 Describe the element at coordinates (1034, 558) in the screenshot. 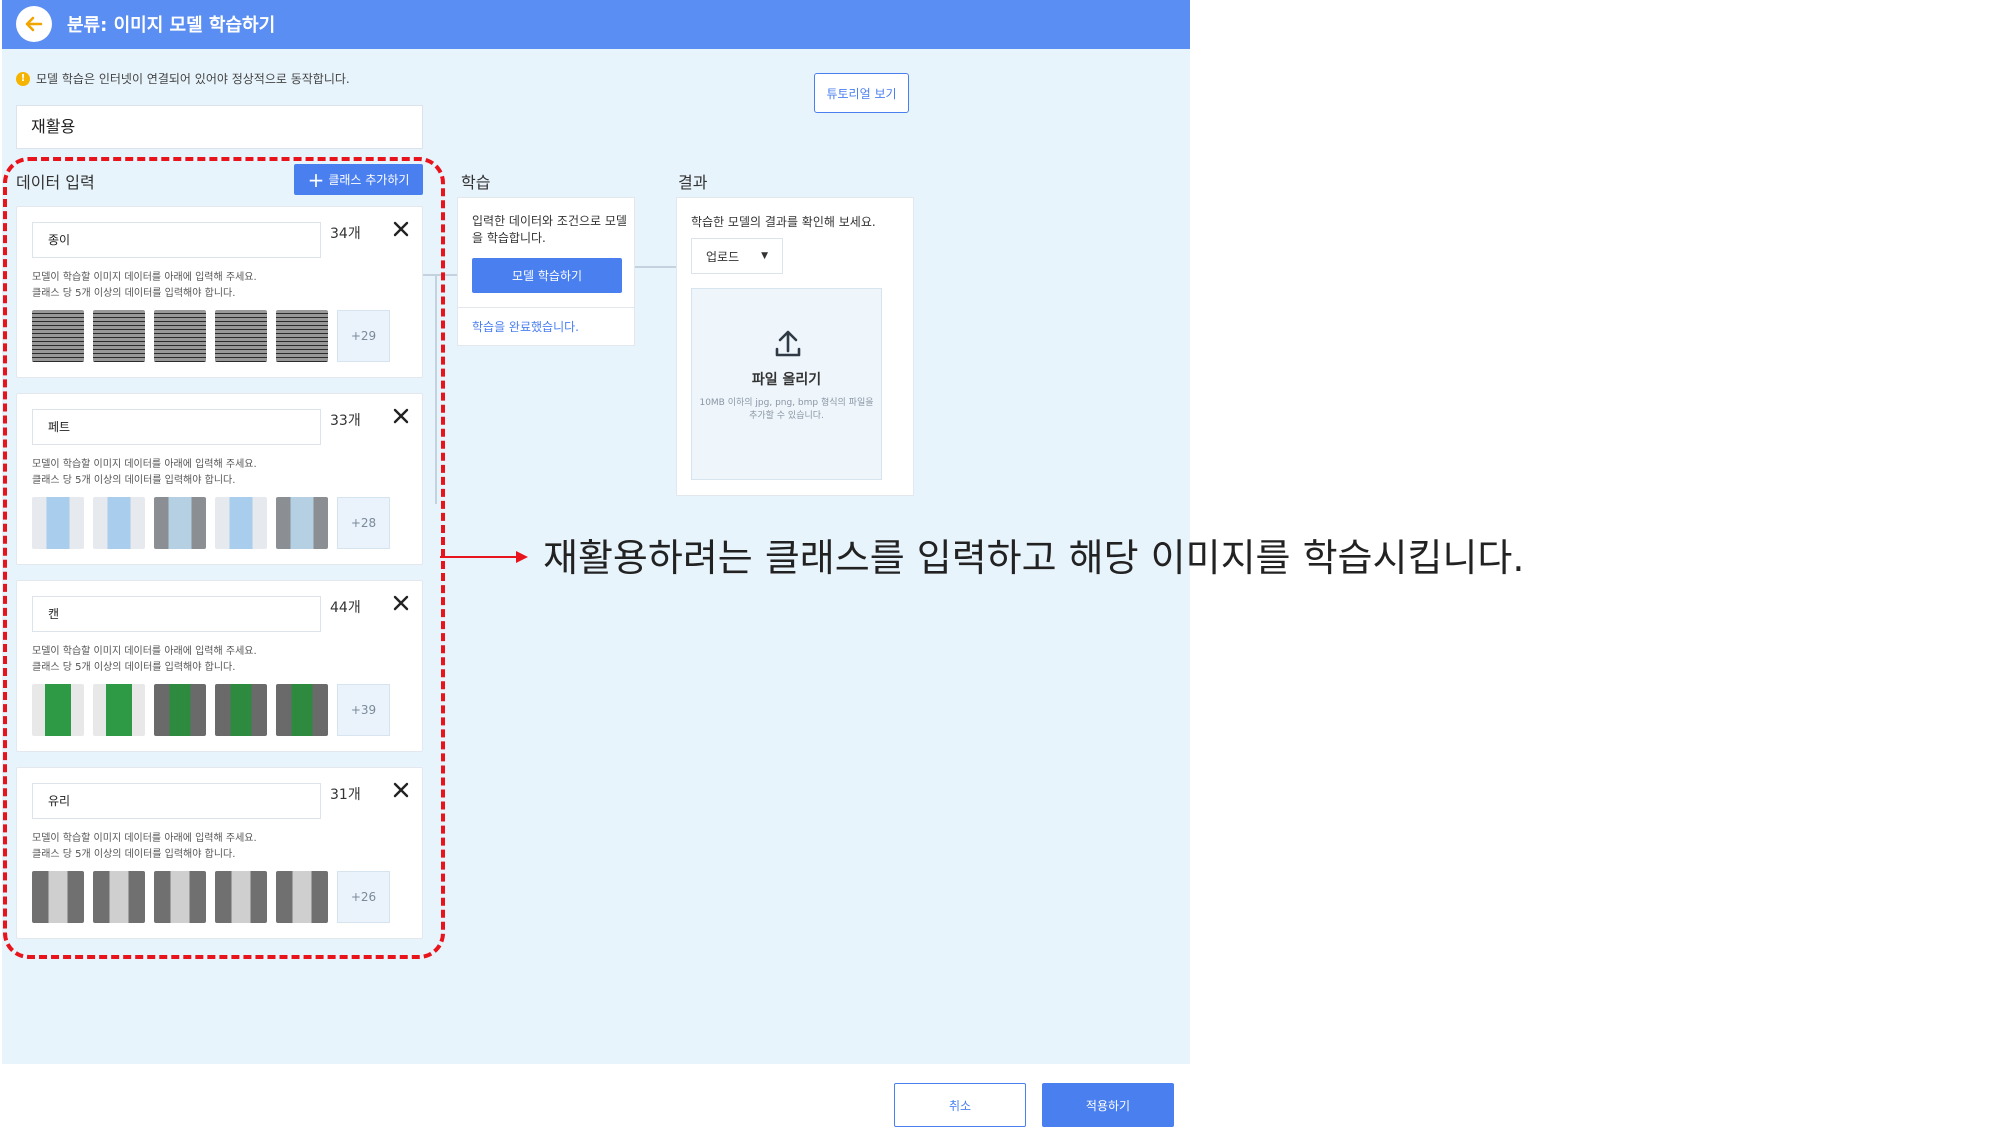

I see `annotation-text: 재활용하려는 클래스를 입력하고 해당 이미지를 학습시킵니다.` at that location.